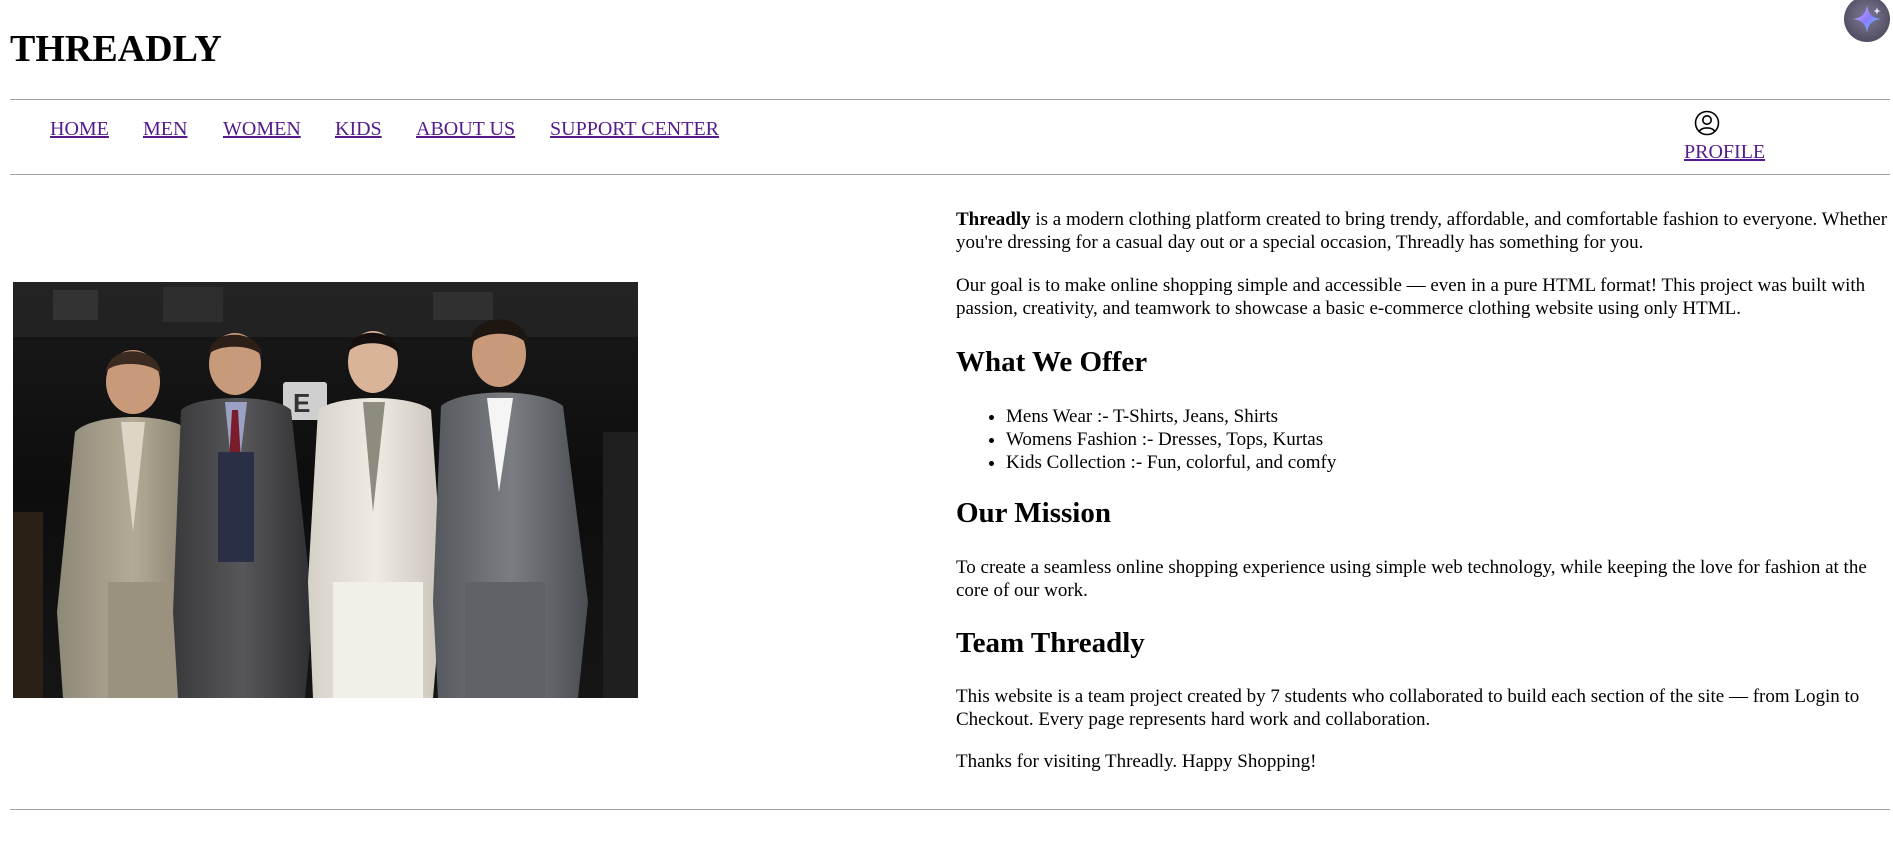 This screenshot has height=857, width=1893. Describe the element at coordinates (1052, 362) in the screenshot. I see `offer-heading: What We Offer` at that location.